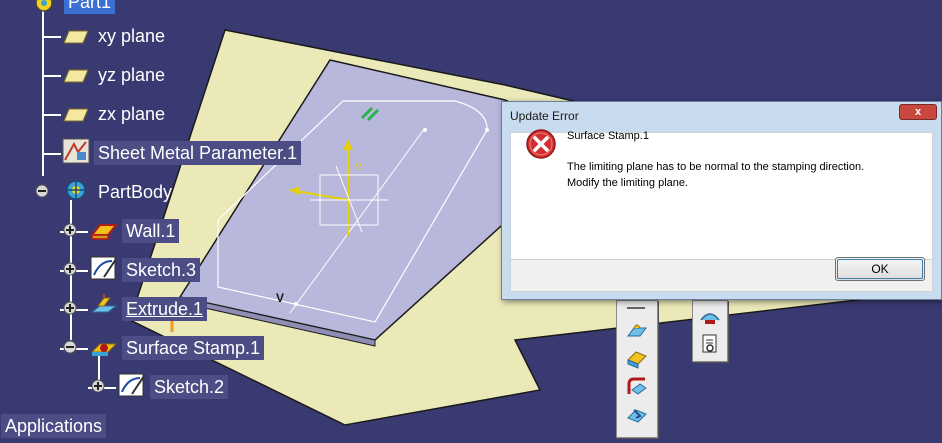  Describe the element at coordinates (710, 331) in the screenshot. I see `sheet-metal-toolbar-right` at that location.